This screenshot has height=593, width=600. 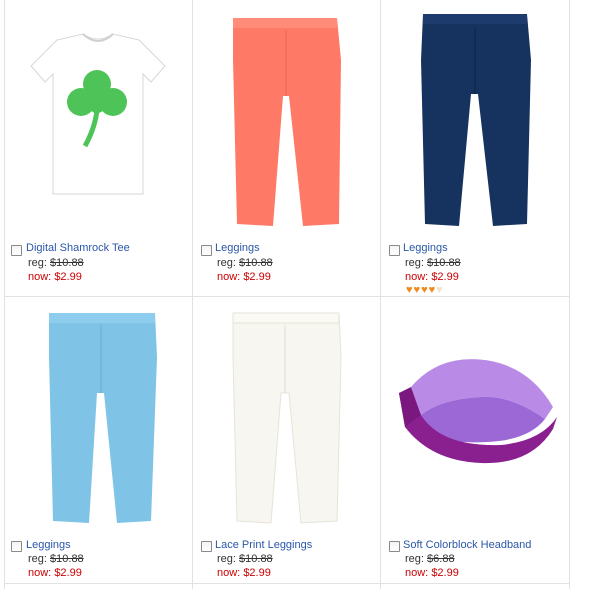 I want to click on product-name-link: Digital Shamrock Tee, so click(x=78, y=248).